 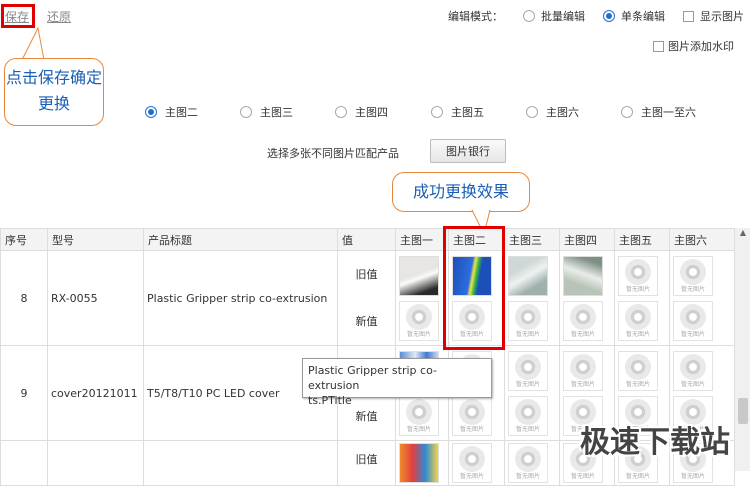 What do you see at coordinates (742, 349) in the screenshot?
I see `table-scrollbar: ▲` at bounding box center [742, 349].